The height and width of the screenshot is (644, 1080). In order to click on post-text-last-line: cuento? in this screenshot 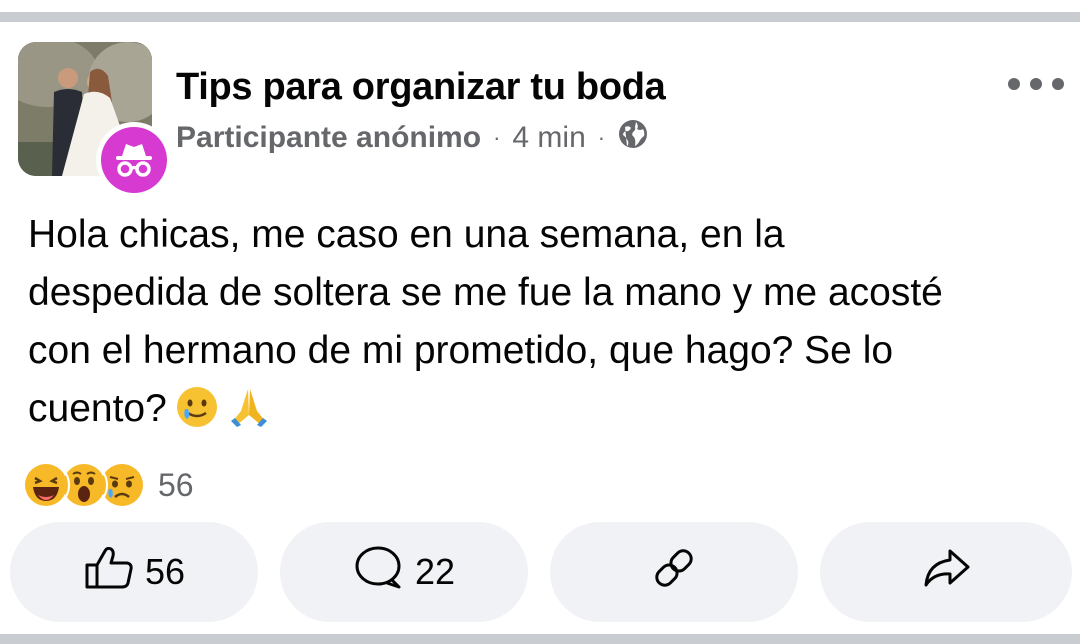, I will do `click(548, 413)`.